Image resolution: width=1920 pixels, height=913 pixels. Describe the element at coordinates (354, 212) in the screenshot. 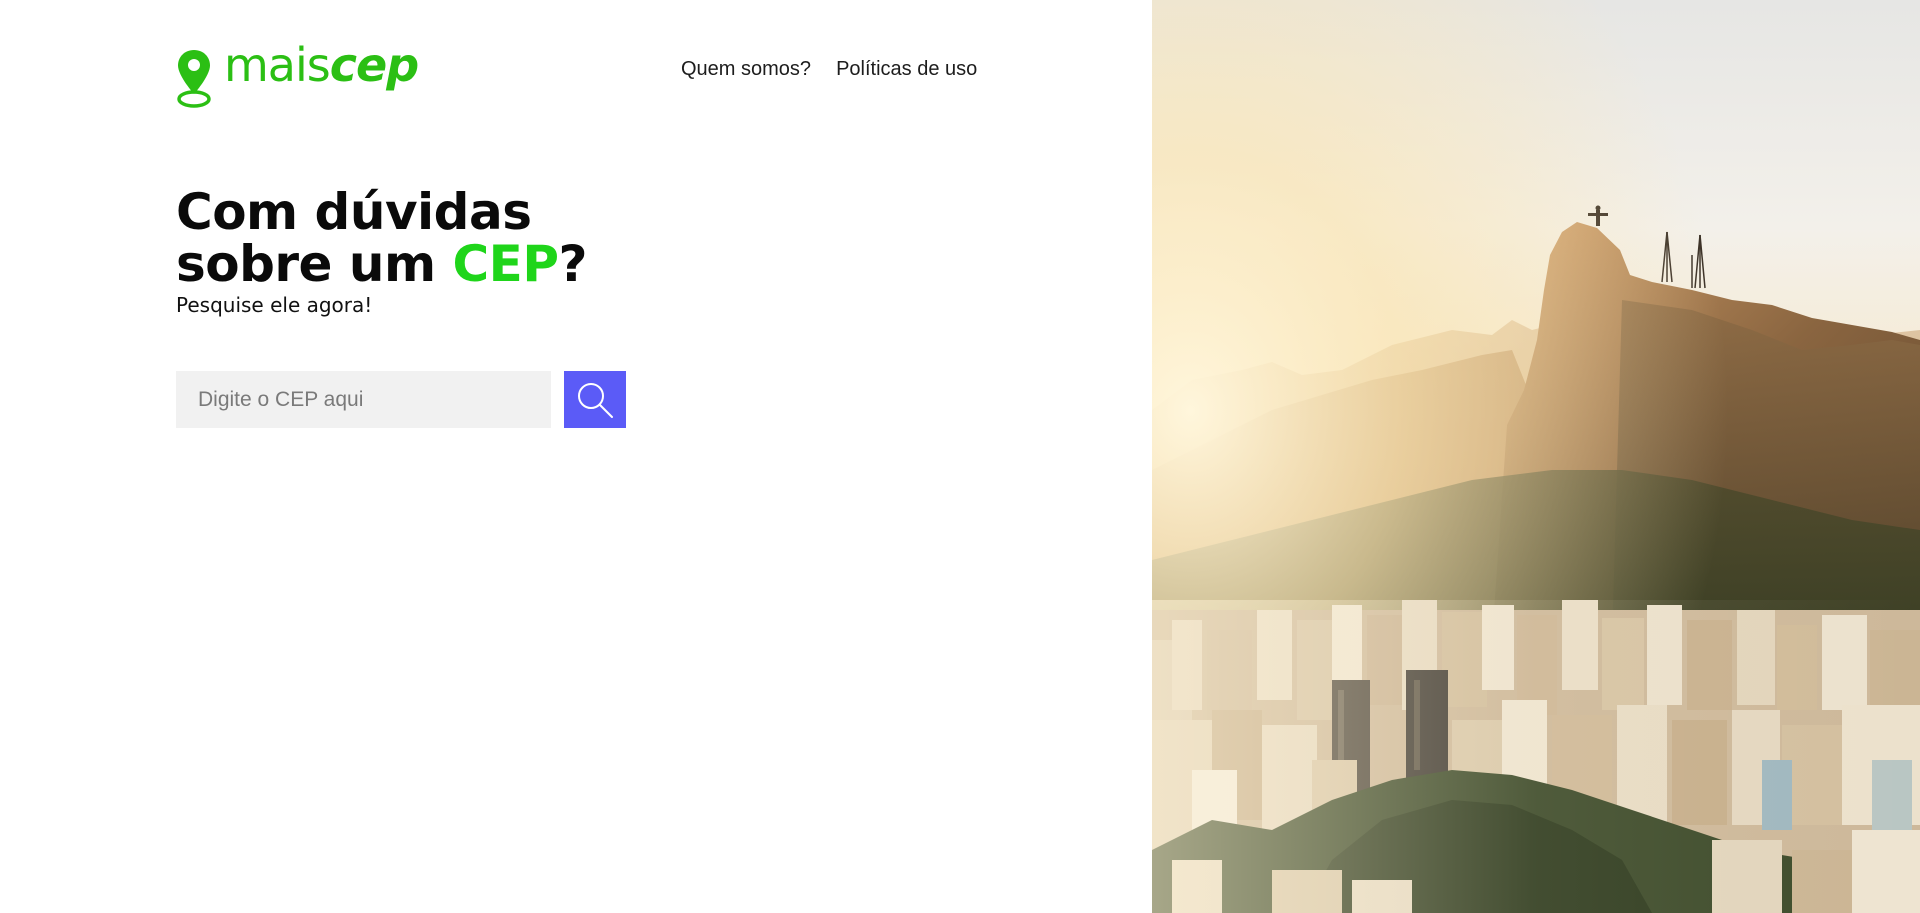

I see `hero-title-line1: Com dúvidas` at that location.